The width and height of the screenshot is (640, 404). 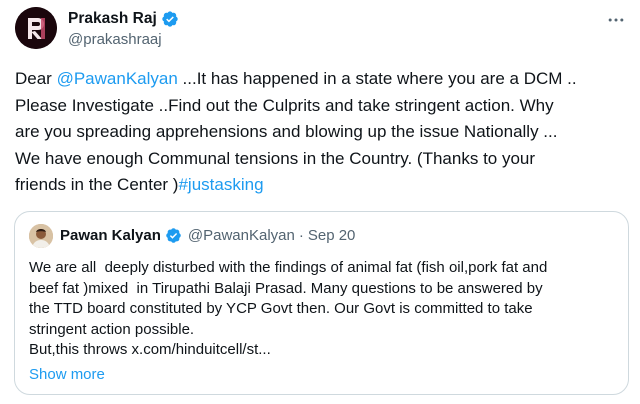 I want to click on tweet-text-segment: friends in the Center ), so click(x=97, y=184).